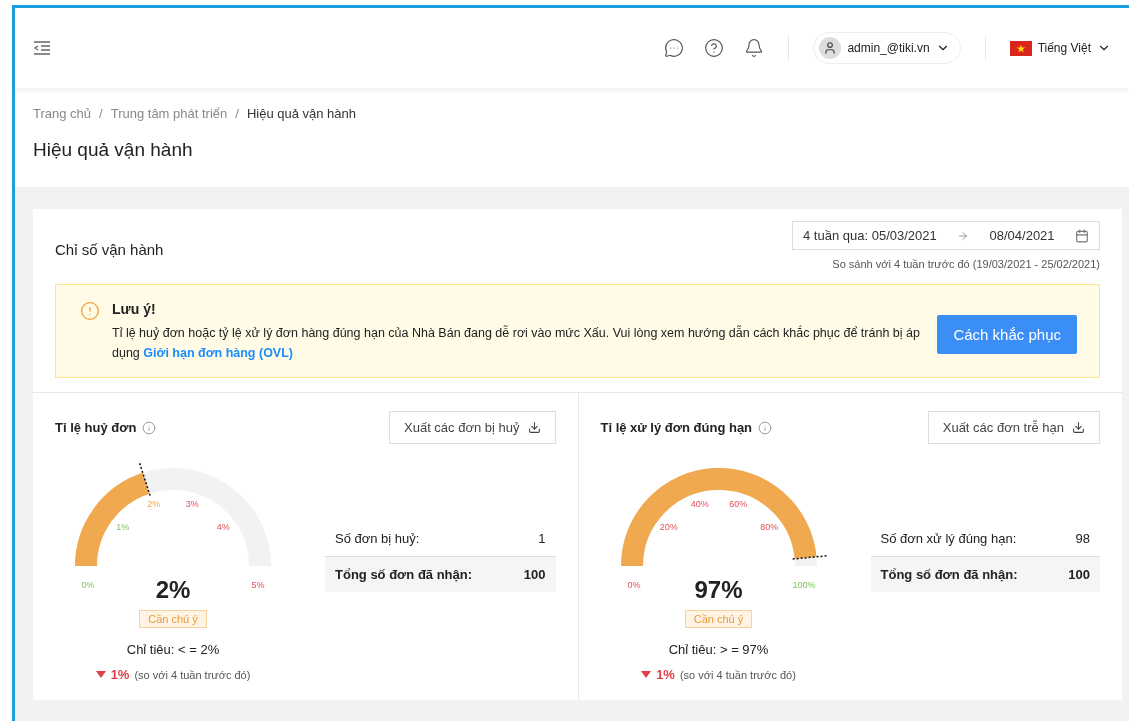 The height and width of the screenshot is (721, 1129). What do you see at coordinates (472, 427) in the screenshot?
I see `export-button: Xuất các đơn bị huỷ` at bounding box center [472, 427].